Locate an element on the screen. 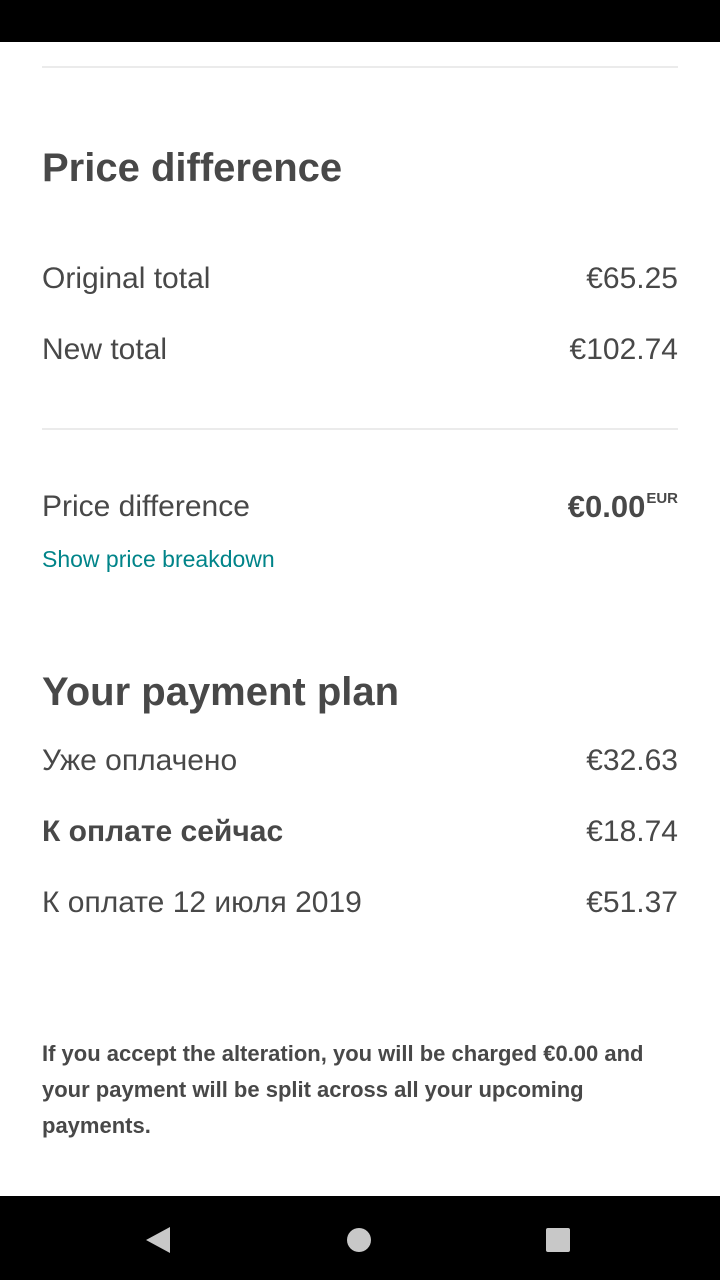  original-total-label: Original total is located at coordinates (126, 278).